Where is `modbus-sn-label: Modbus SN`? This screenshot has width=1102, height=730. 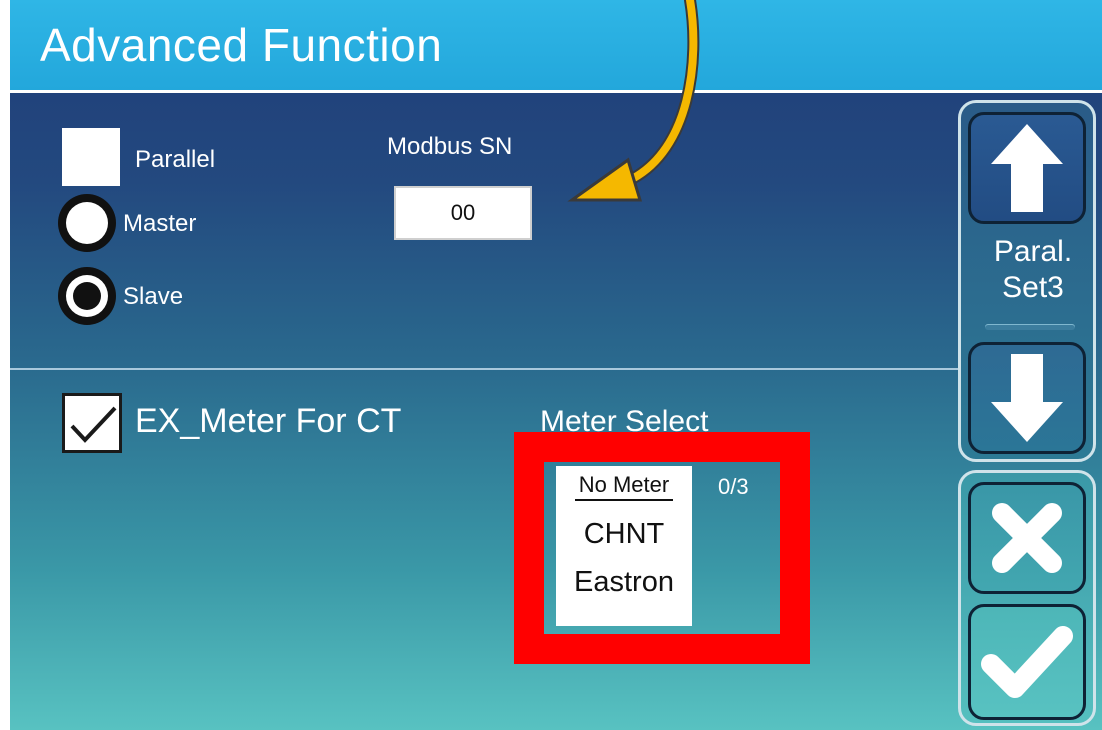
modbus-sn-label: Modbus SN is located at coordinates (450, 146).